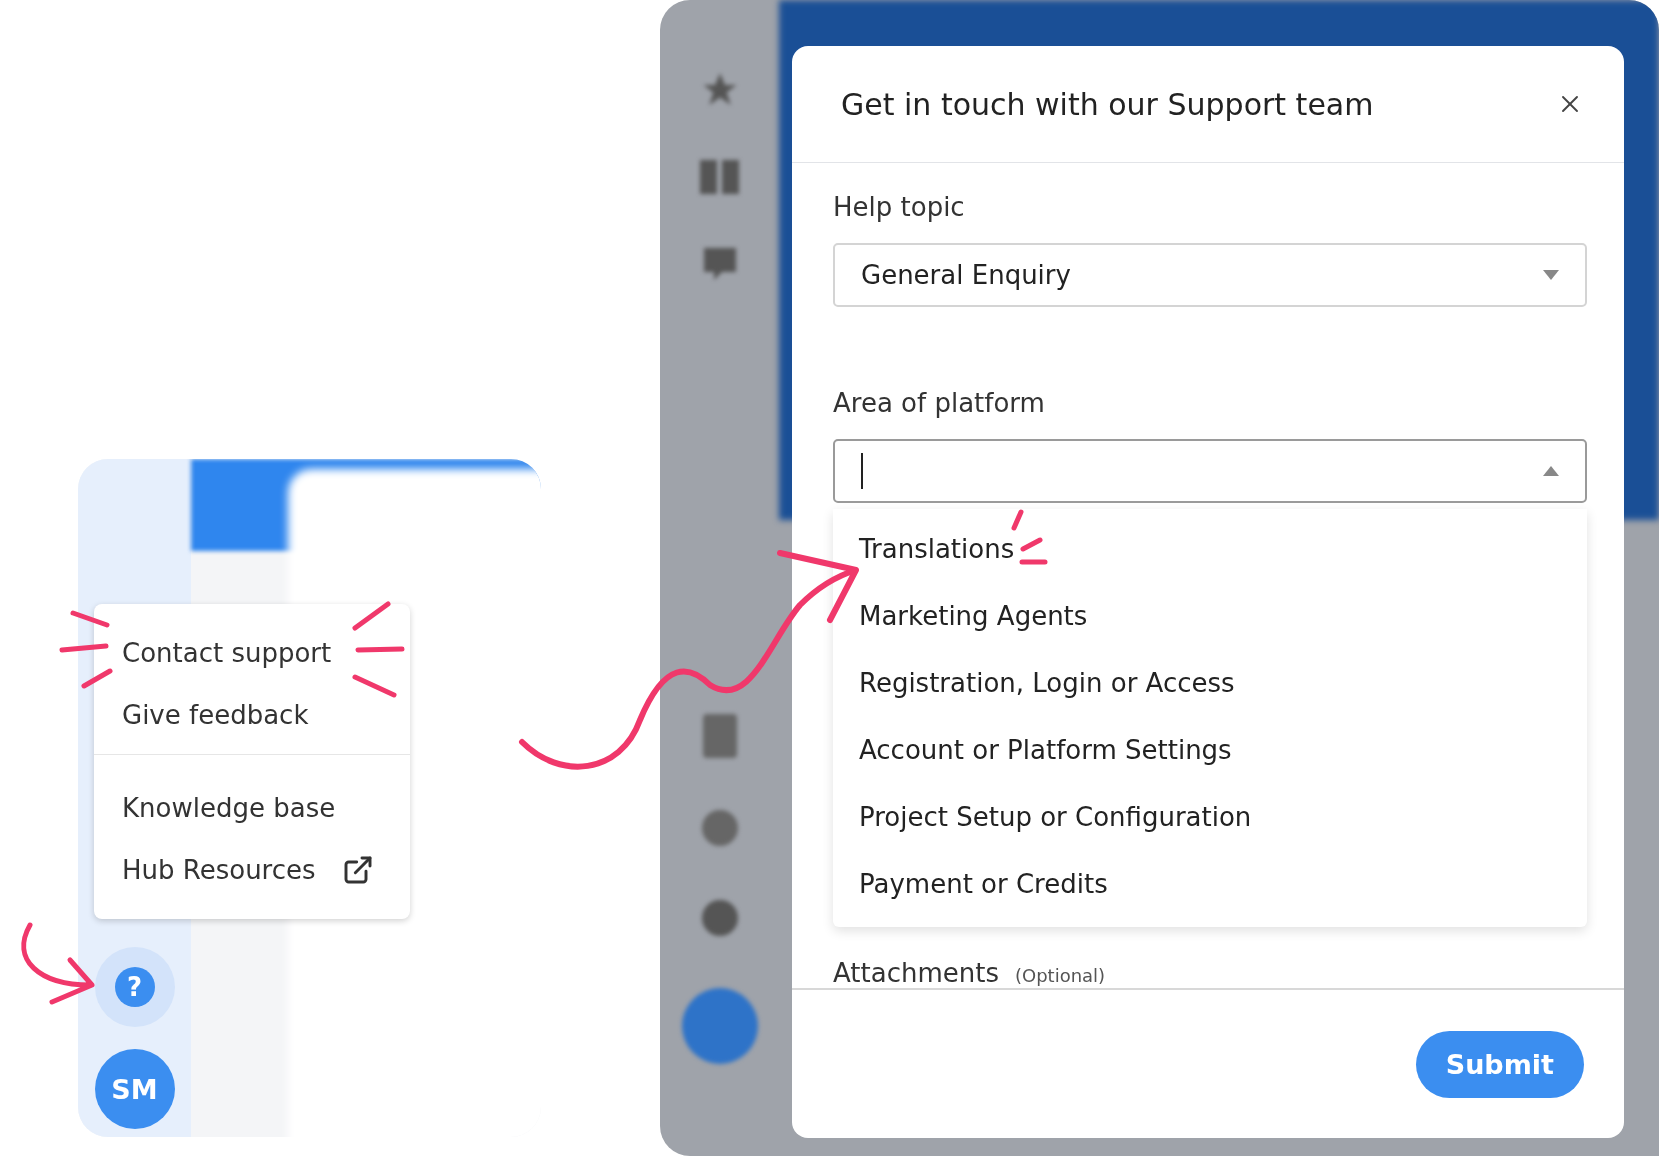  I want to click on dialog-title: Get in touch with our Support team, so click(1107, 104).